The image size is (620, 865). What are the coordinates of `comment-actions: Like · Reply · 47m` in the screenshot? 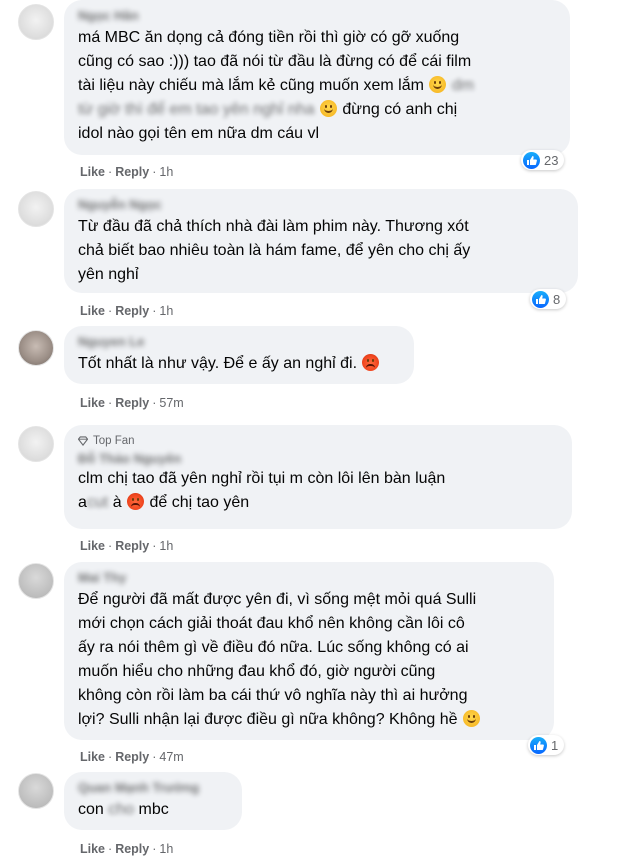 It's located at (132, 757).